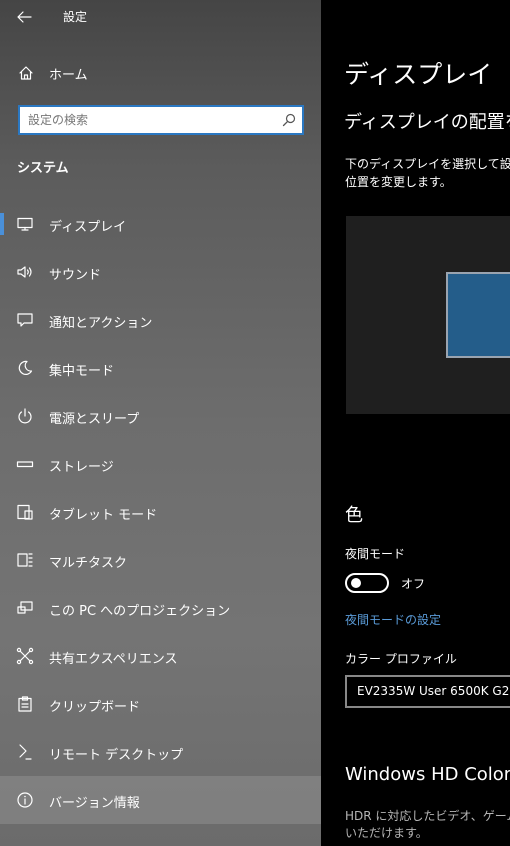  I want to click on clipboard-icon, so click(25, 704).